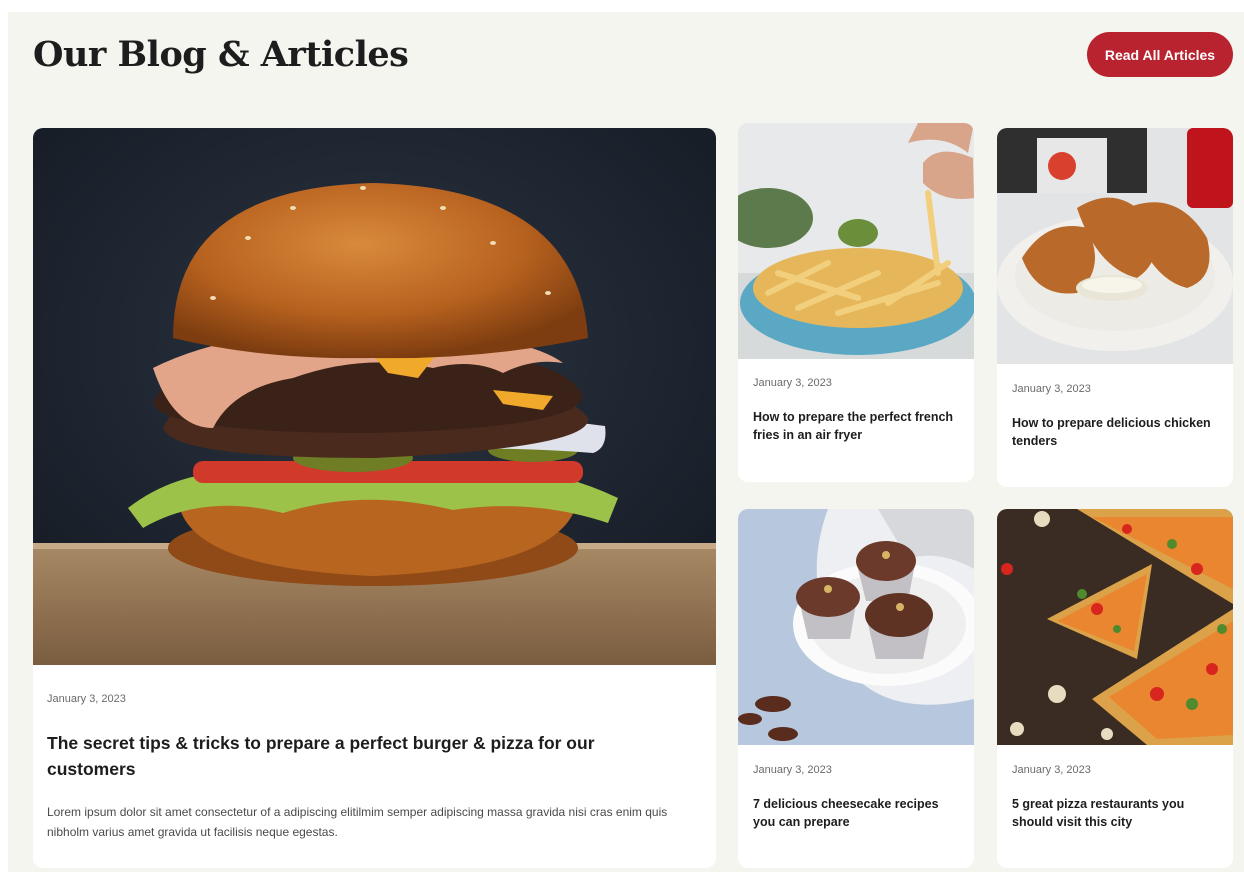 The width and height of the screenshot is (1244, 872). I want to click on read-all-articles-button: Read All Articles, so click(1160, 54).